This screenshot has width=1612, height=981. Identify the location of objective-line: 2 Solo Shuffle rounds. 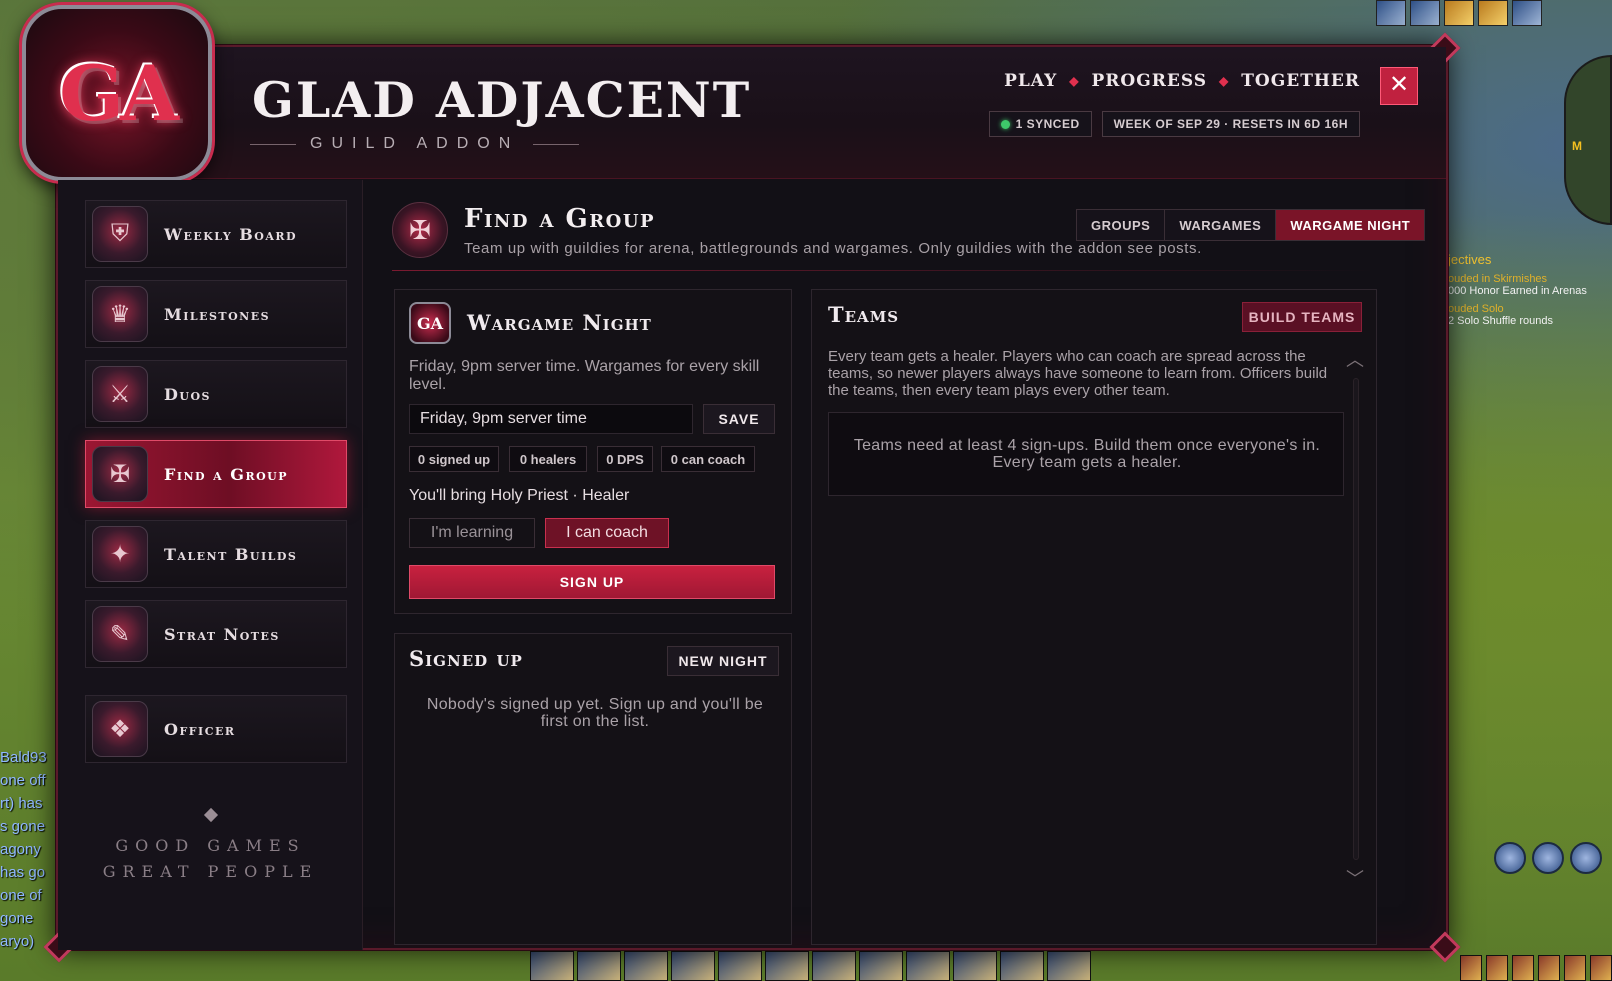
(1500, 321).